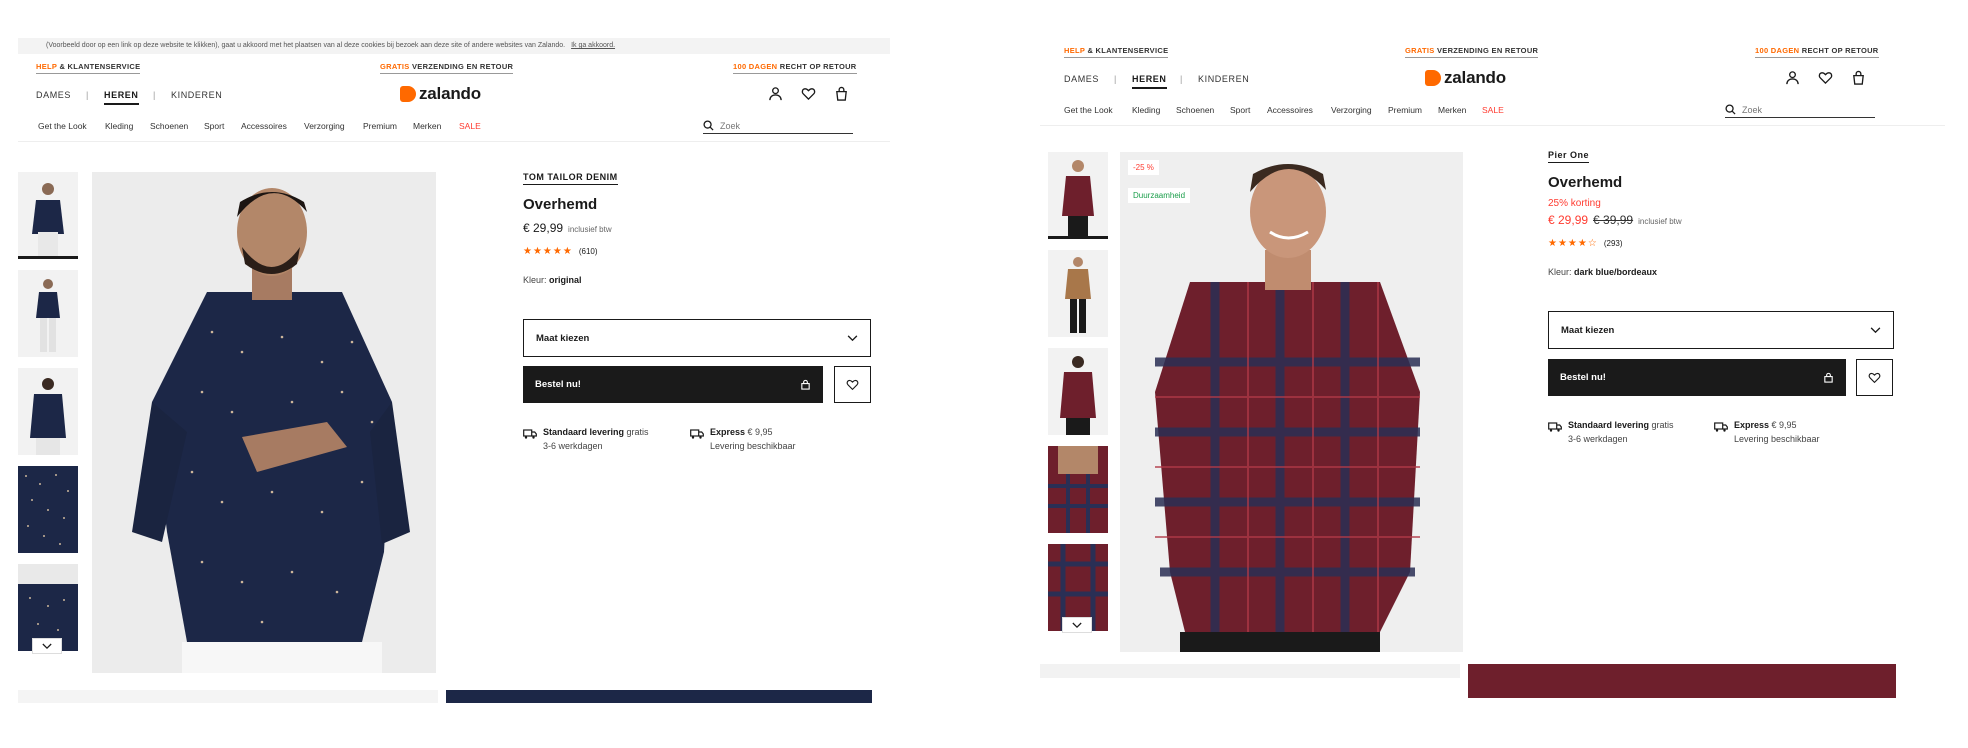  I want to click on price: € 29,99, so click(543, 228).